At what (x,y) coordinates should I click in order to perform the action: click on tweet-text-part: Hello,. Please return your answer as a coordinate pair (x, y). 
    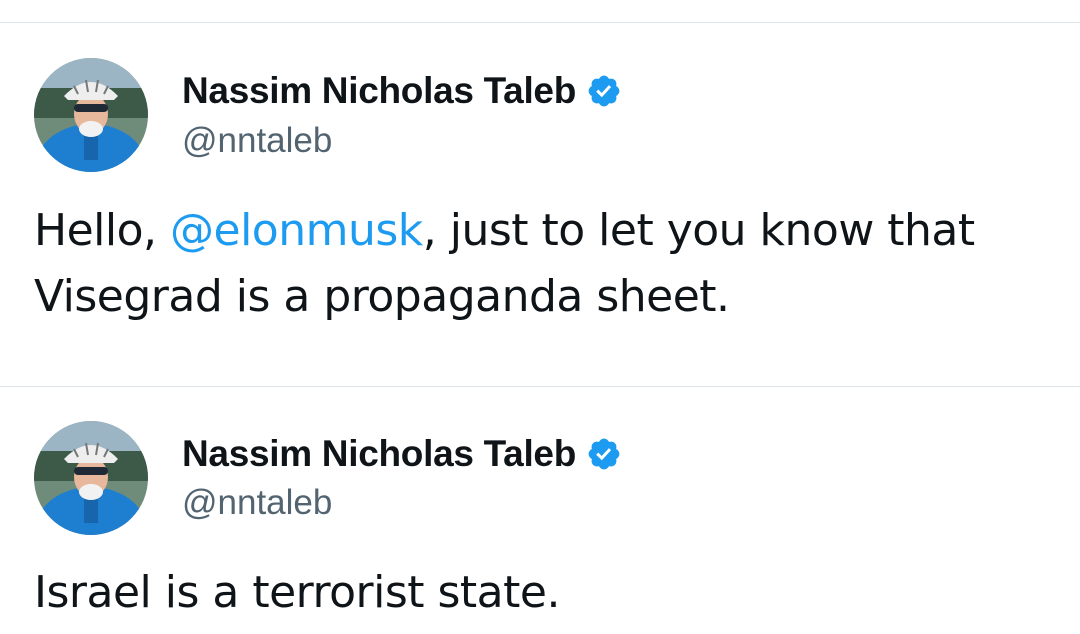
    Looking at the image, I should click on (102, 230).